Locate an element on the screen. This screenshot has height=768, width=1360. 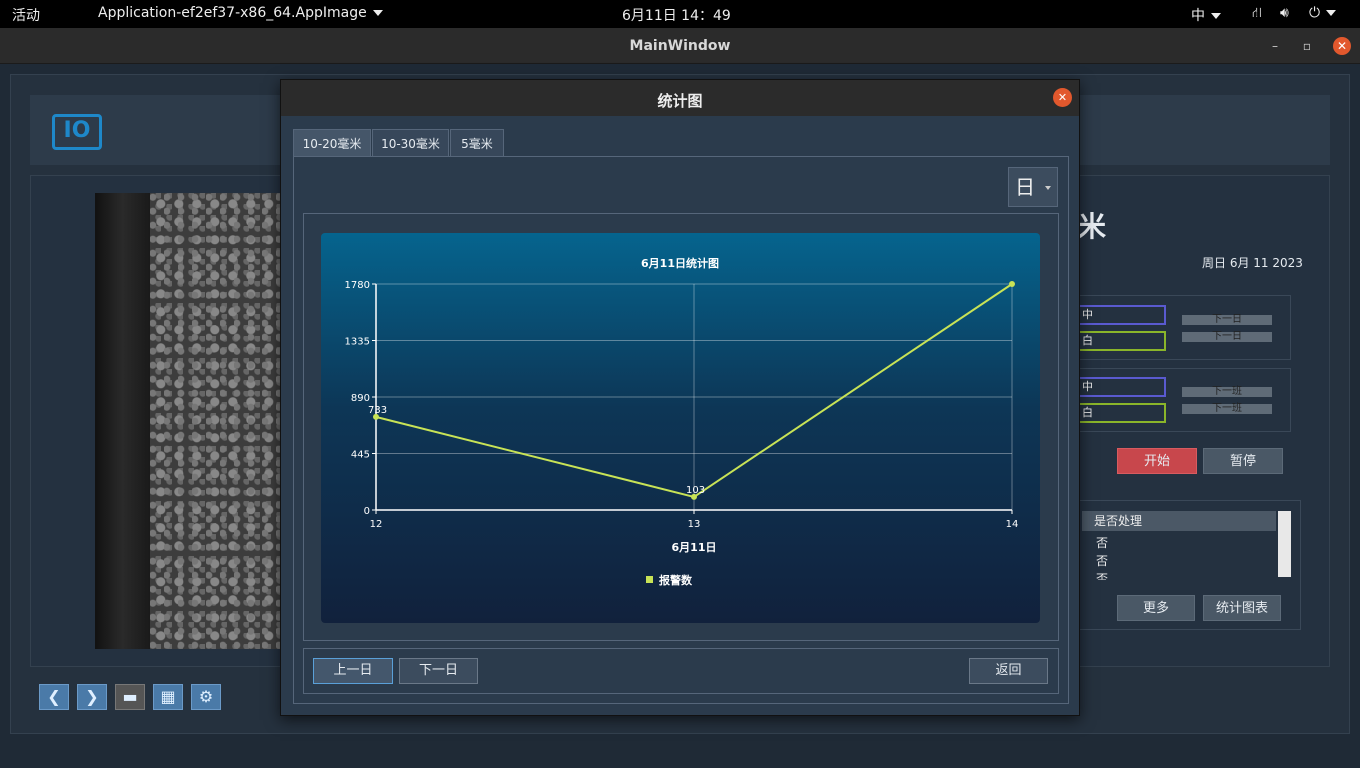
data-label: 733 is located at coordinates (377, 410).